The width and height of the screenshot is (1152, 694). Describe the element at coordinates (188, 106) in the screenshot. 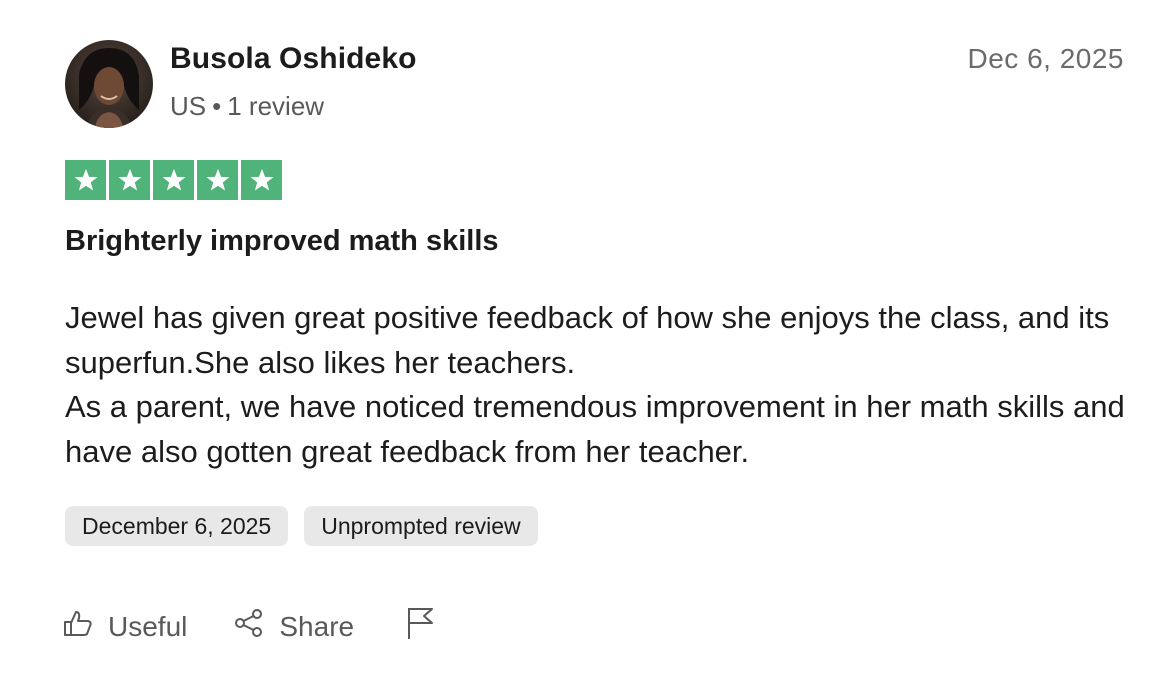

I see `reviewer-country: US` at that location.